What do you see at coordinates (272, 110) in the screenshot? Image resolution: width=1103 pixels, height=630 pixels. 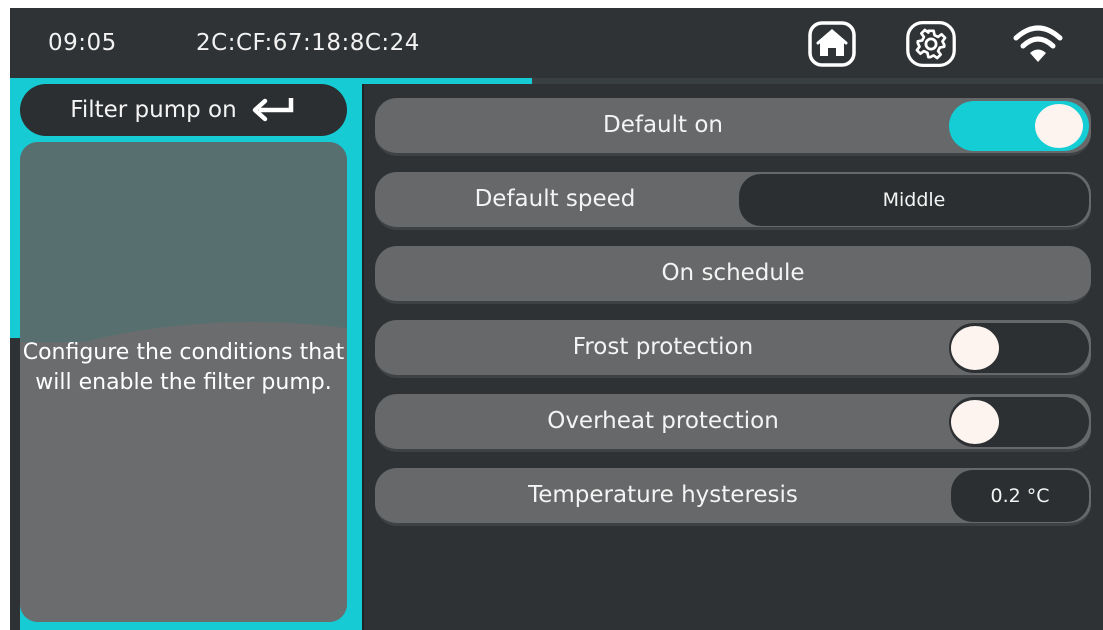 I see `return-arrow-icon` at bounding box center [272, 110].